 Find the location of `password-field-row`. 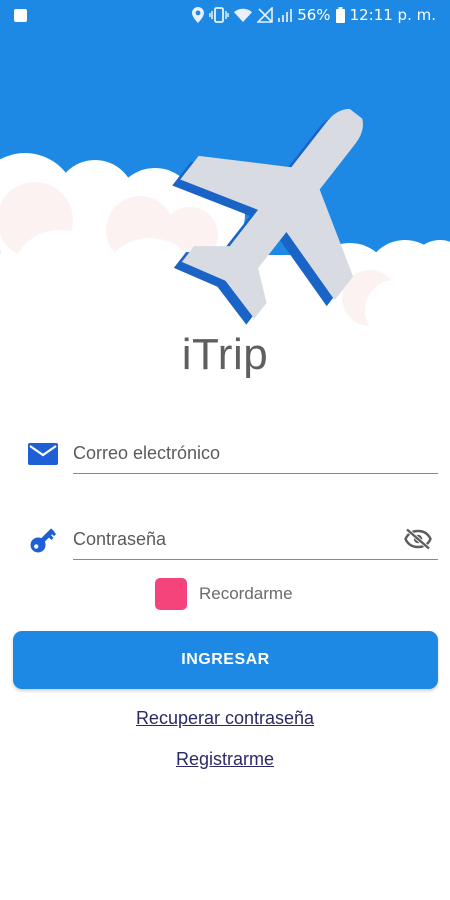

password-field-row is located at coordinates (231, 538).